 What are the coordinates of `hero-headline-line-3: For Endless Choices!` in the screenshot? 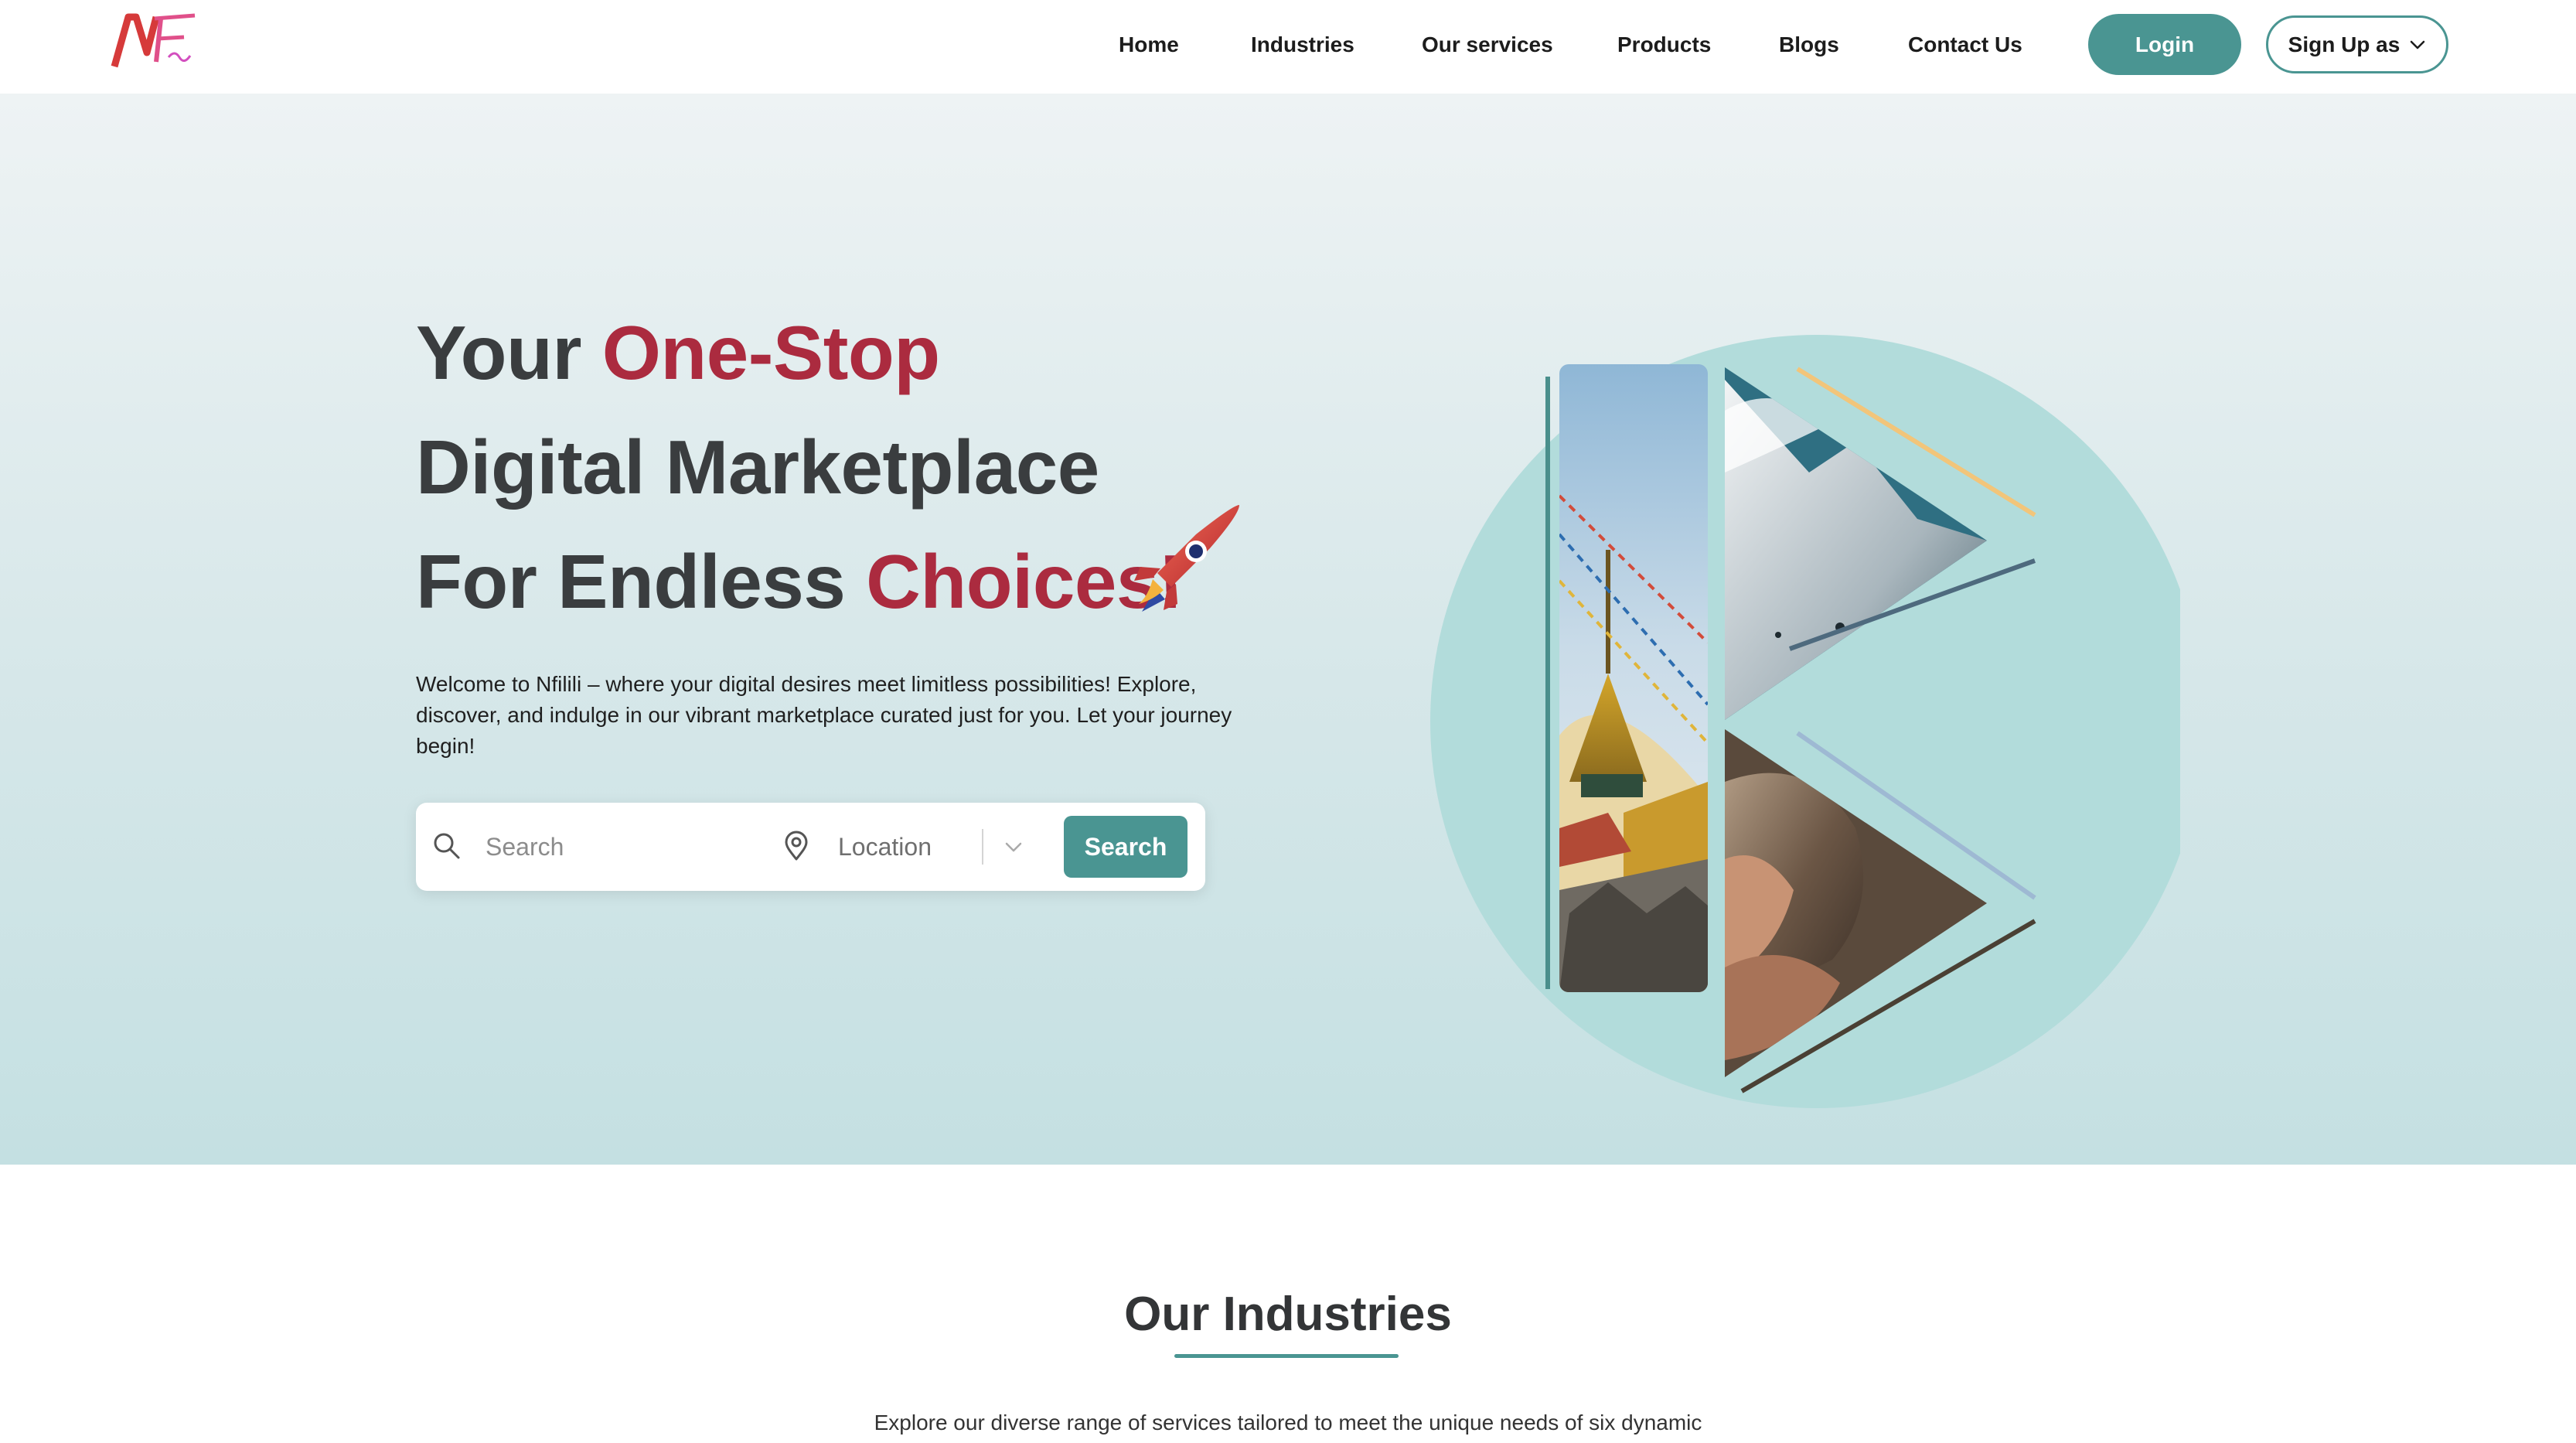 It's located at (800, 581).